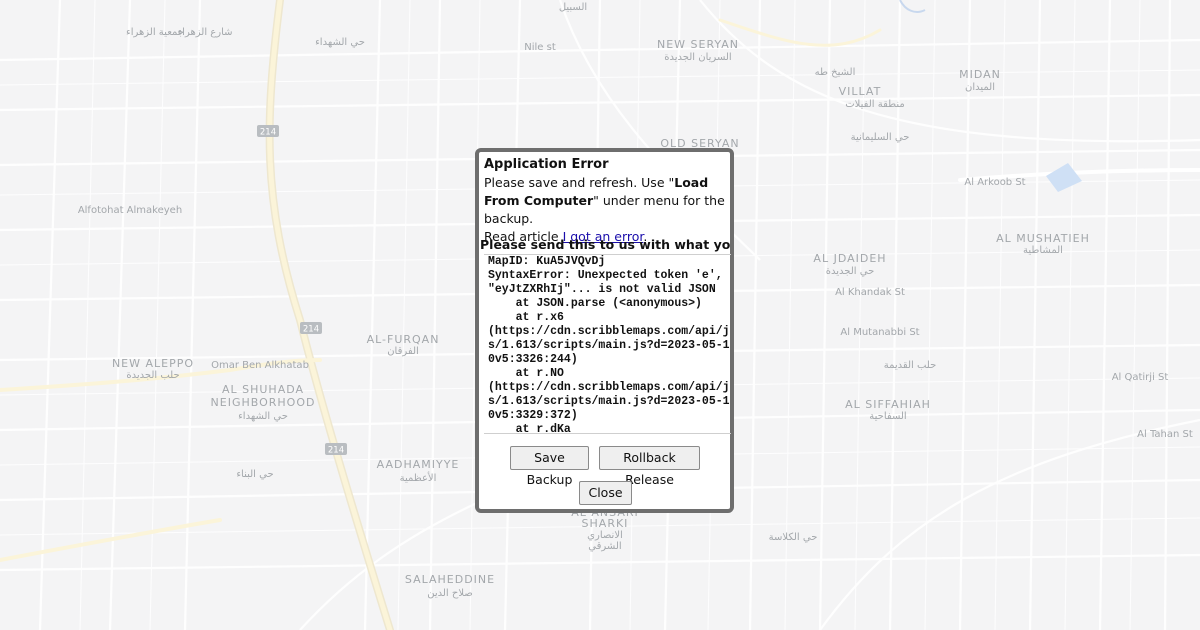  Describe the element at coordinates (1140, 377) in the screenshot. I see `map-label: Al Qatirji St` at that location.